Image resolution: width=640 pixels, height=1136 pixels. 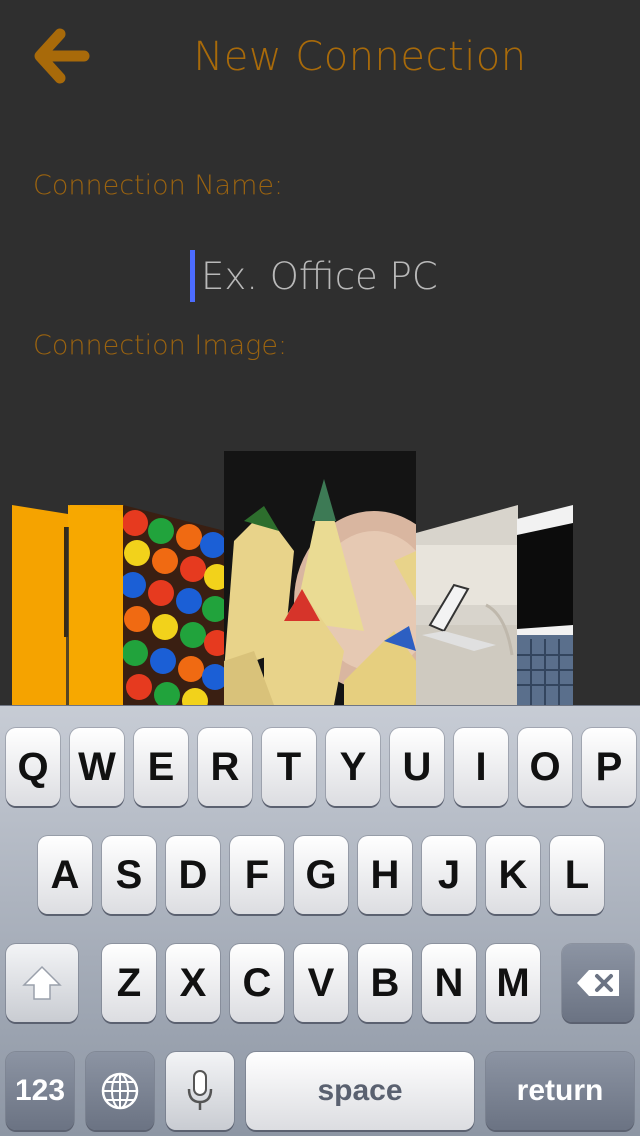 I want to click on key-j: J, so click(x=449, y=875).